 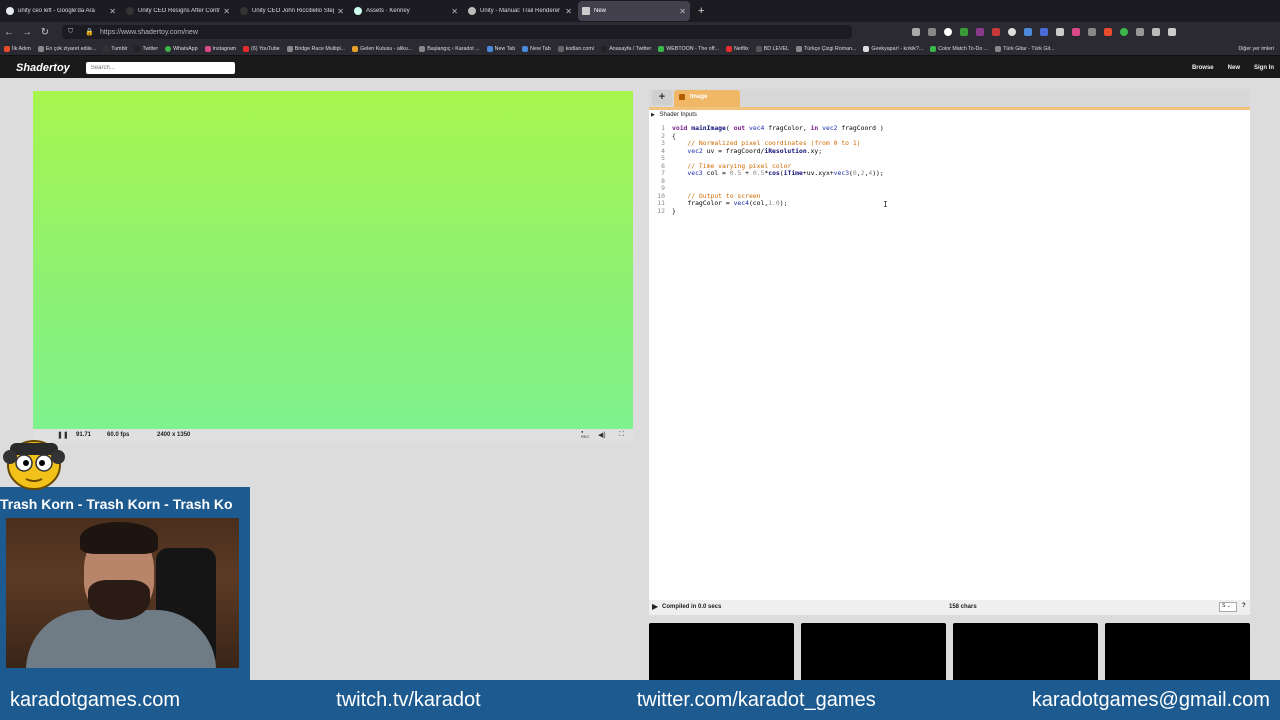 What do you see at coordinates (640, 67) in the screenshot?
I see `shadertoy-header: Shadertoy Browse New Sign In` at bounding box center [640, 67].